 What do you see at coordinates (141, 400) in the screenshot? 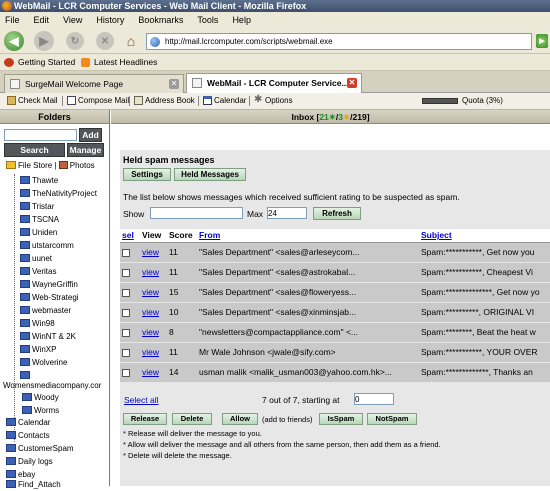
I see `select-all-link: Select all` at bounding box center [141, 400].